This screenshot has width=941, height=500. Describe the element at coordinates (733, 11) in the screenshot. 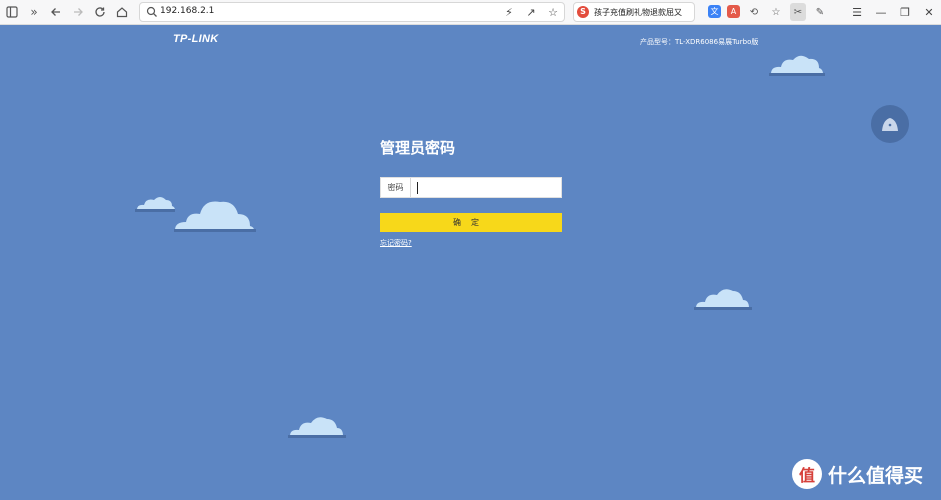

I see `pdf-icon: A` at that location.